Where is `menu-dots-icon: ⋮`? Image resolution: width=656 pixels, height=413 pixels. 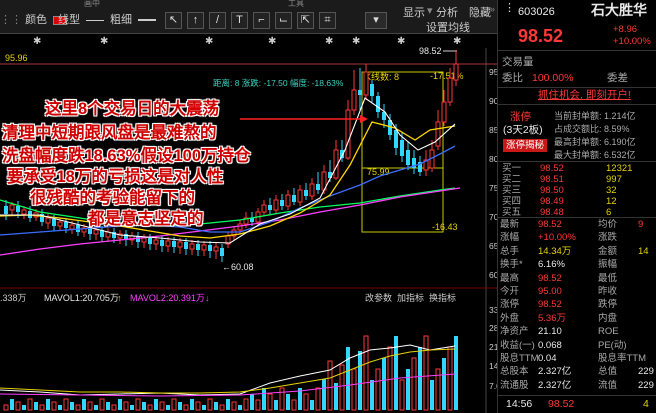
menu-dots-icon: ⋮ is located at coordinates (509, 8).